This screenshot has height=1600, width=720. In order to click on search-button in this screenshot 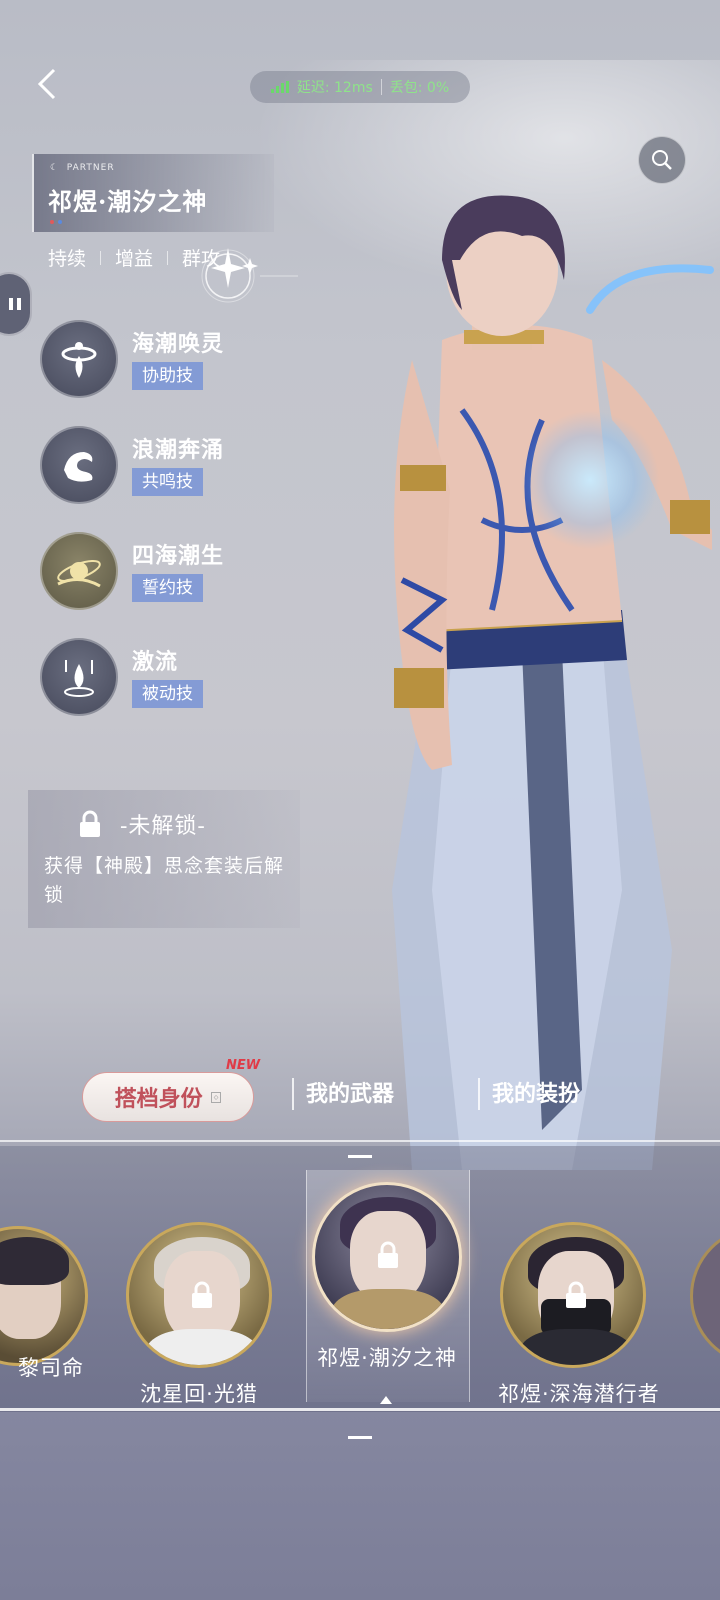, I will do `click(662, 160)`.